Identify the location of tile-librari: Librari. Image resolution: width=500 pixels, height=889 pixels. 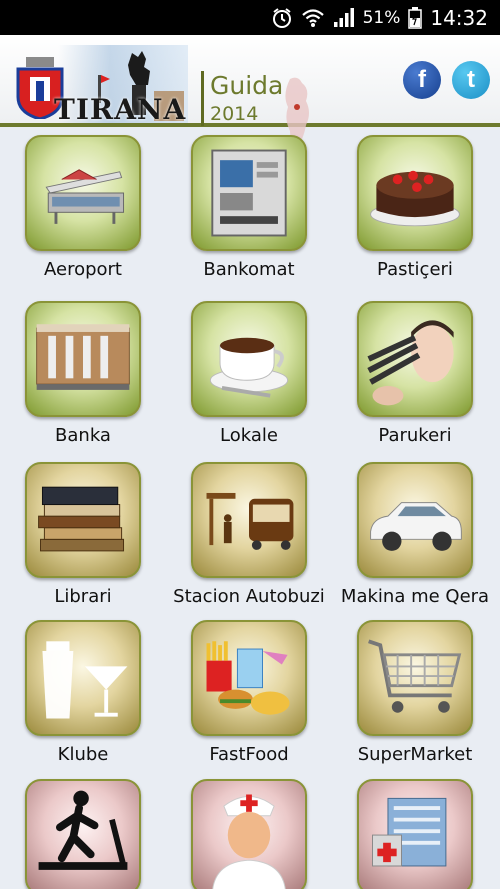
(83, 534).